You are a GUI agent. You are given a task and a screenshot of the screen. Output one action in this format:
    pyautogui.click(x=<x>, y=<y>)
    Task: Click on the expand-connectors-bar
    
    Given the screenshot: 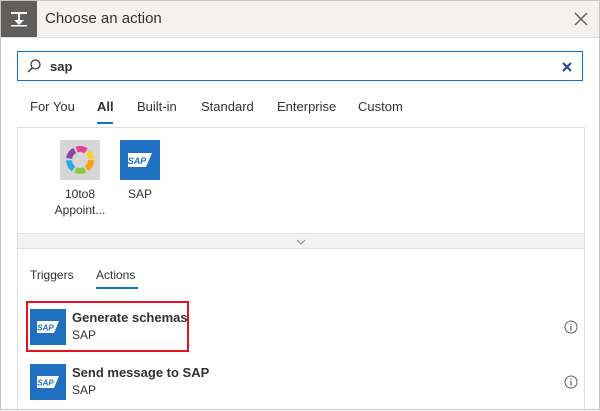 What is the action you would take?
    pyautogui.click(x=301, y=240)
    